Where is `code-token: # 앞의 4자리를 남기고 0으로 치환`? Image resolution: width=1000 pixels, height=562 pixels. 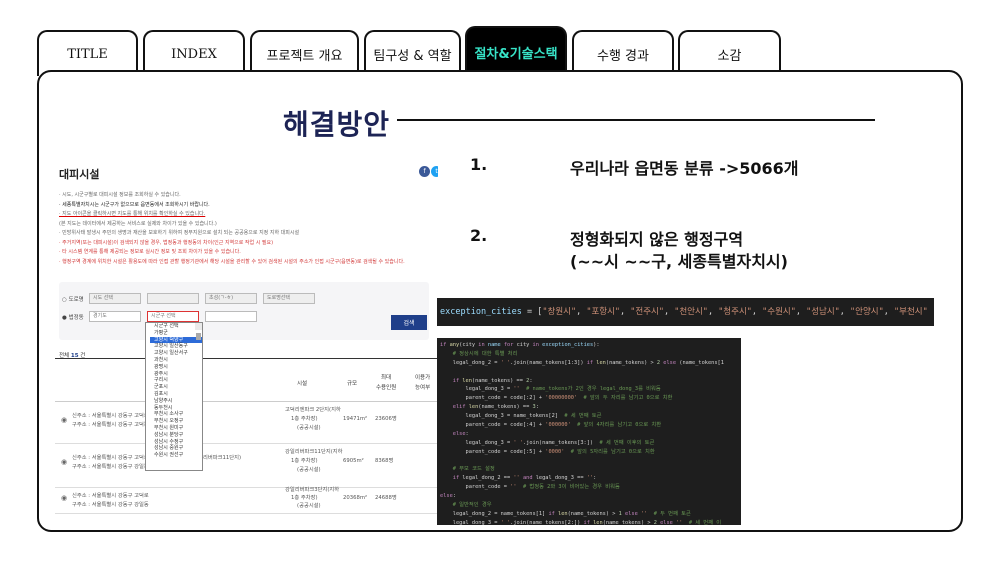
code-token: # 앞의 4자리를 남기고 0으로 치환 is located at coordinates (616, 425).